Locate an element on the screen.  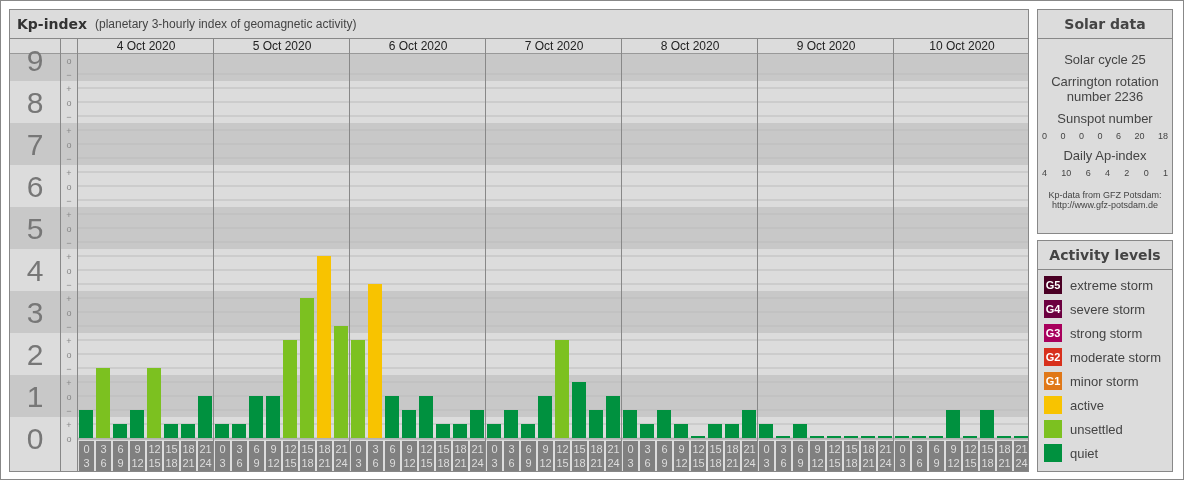
kp-axis-label: 8 is located at coordinates (35, 102).